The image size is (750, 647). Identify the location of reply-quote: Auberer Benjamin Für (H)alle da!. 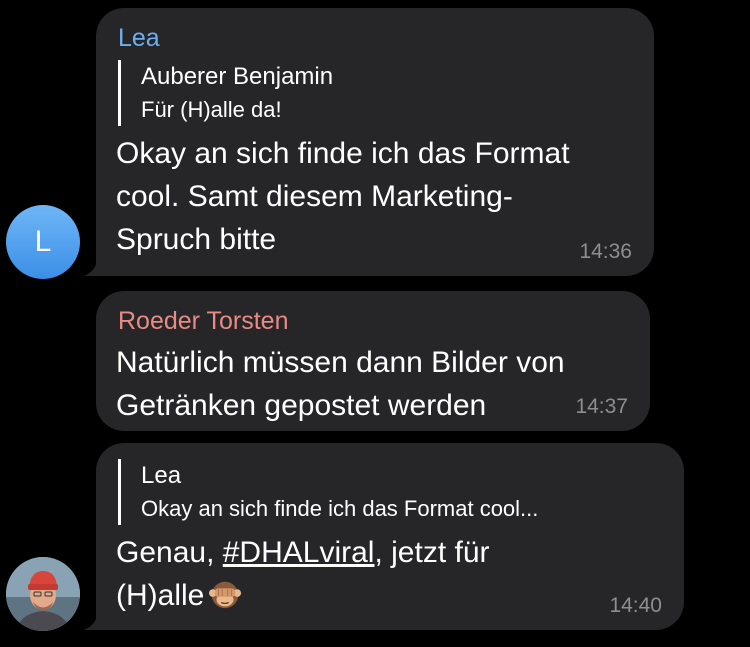
(375, 93).